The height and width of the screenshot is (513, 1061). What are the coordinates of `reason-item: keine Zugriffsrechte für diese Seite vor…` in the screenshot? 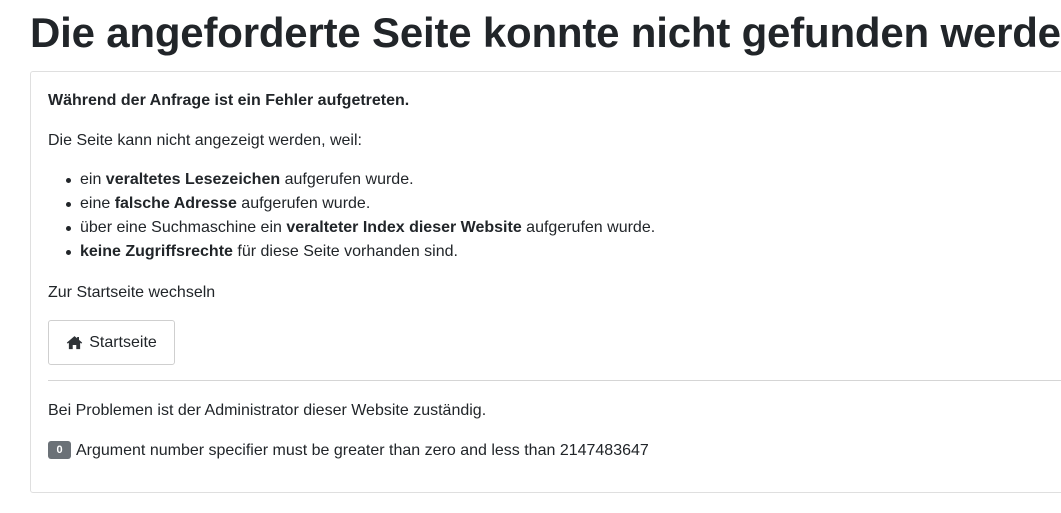 It's located at (359, 254).